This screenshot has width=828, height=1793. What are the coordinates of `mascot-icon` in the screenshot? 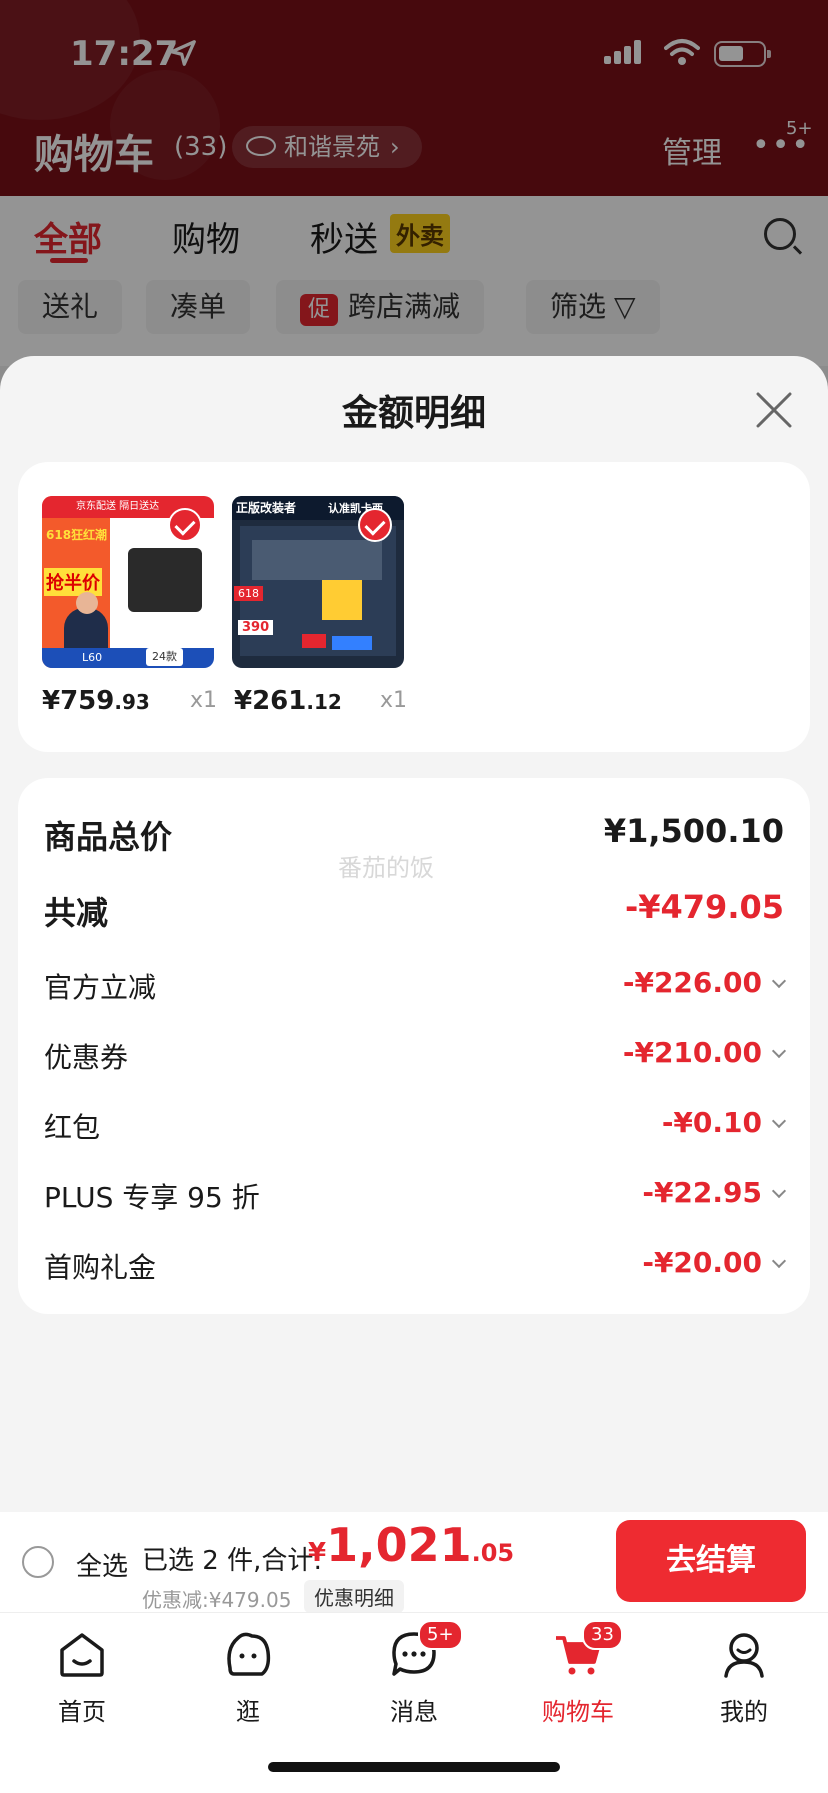 It's located at (249, 1654).